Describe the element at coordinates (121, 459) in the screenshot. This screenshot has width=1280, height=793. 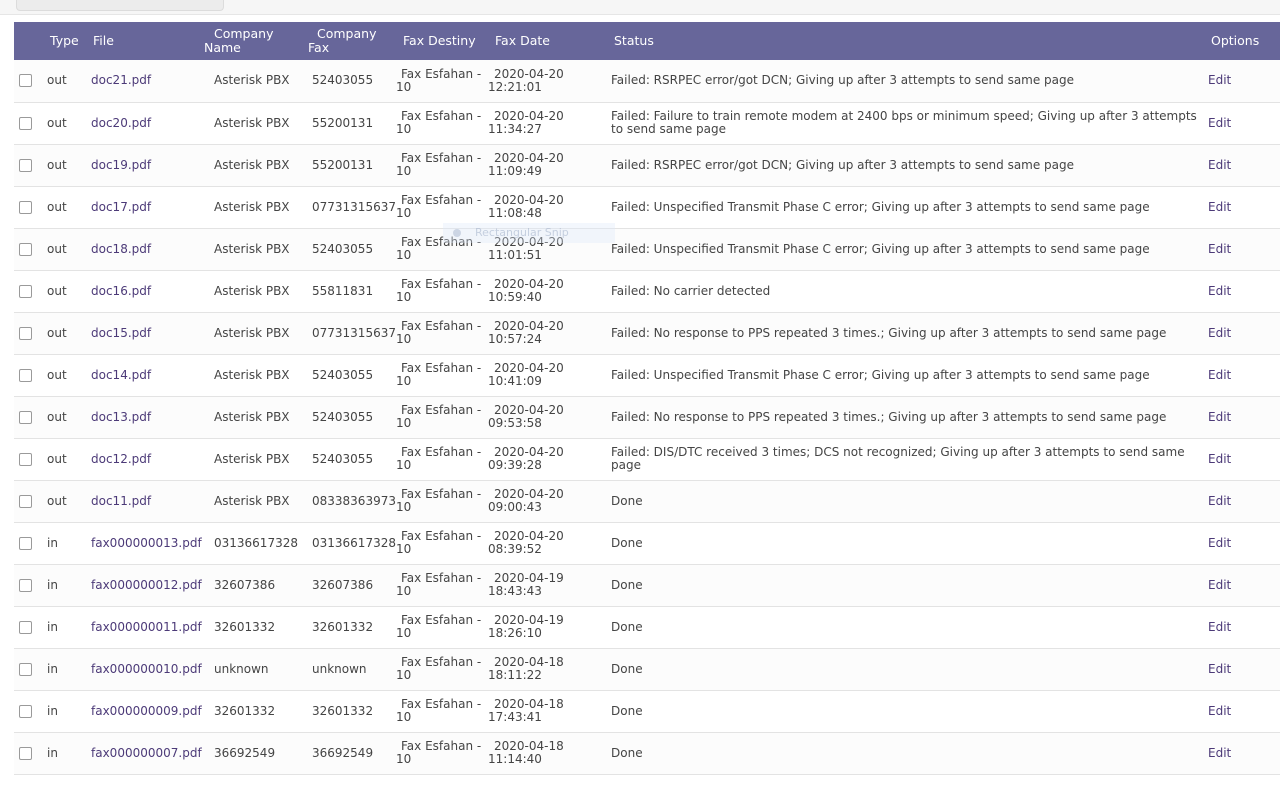
I see `file-link: doc12.pdf` at that location.